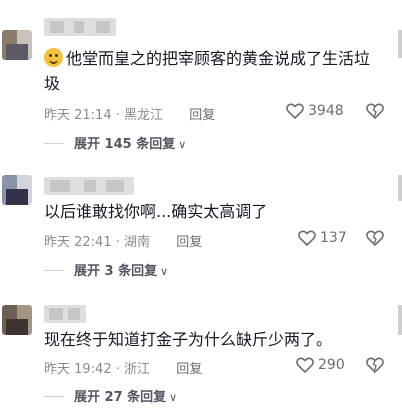 The image size is (402, 411). I want to click on comment-location: 浙江, so click(137, 369).